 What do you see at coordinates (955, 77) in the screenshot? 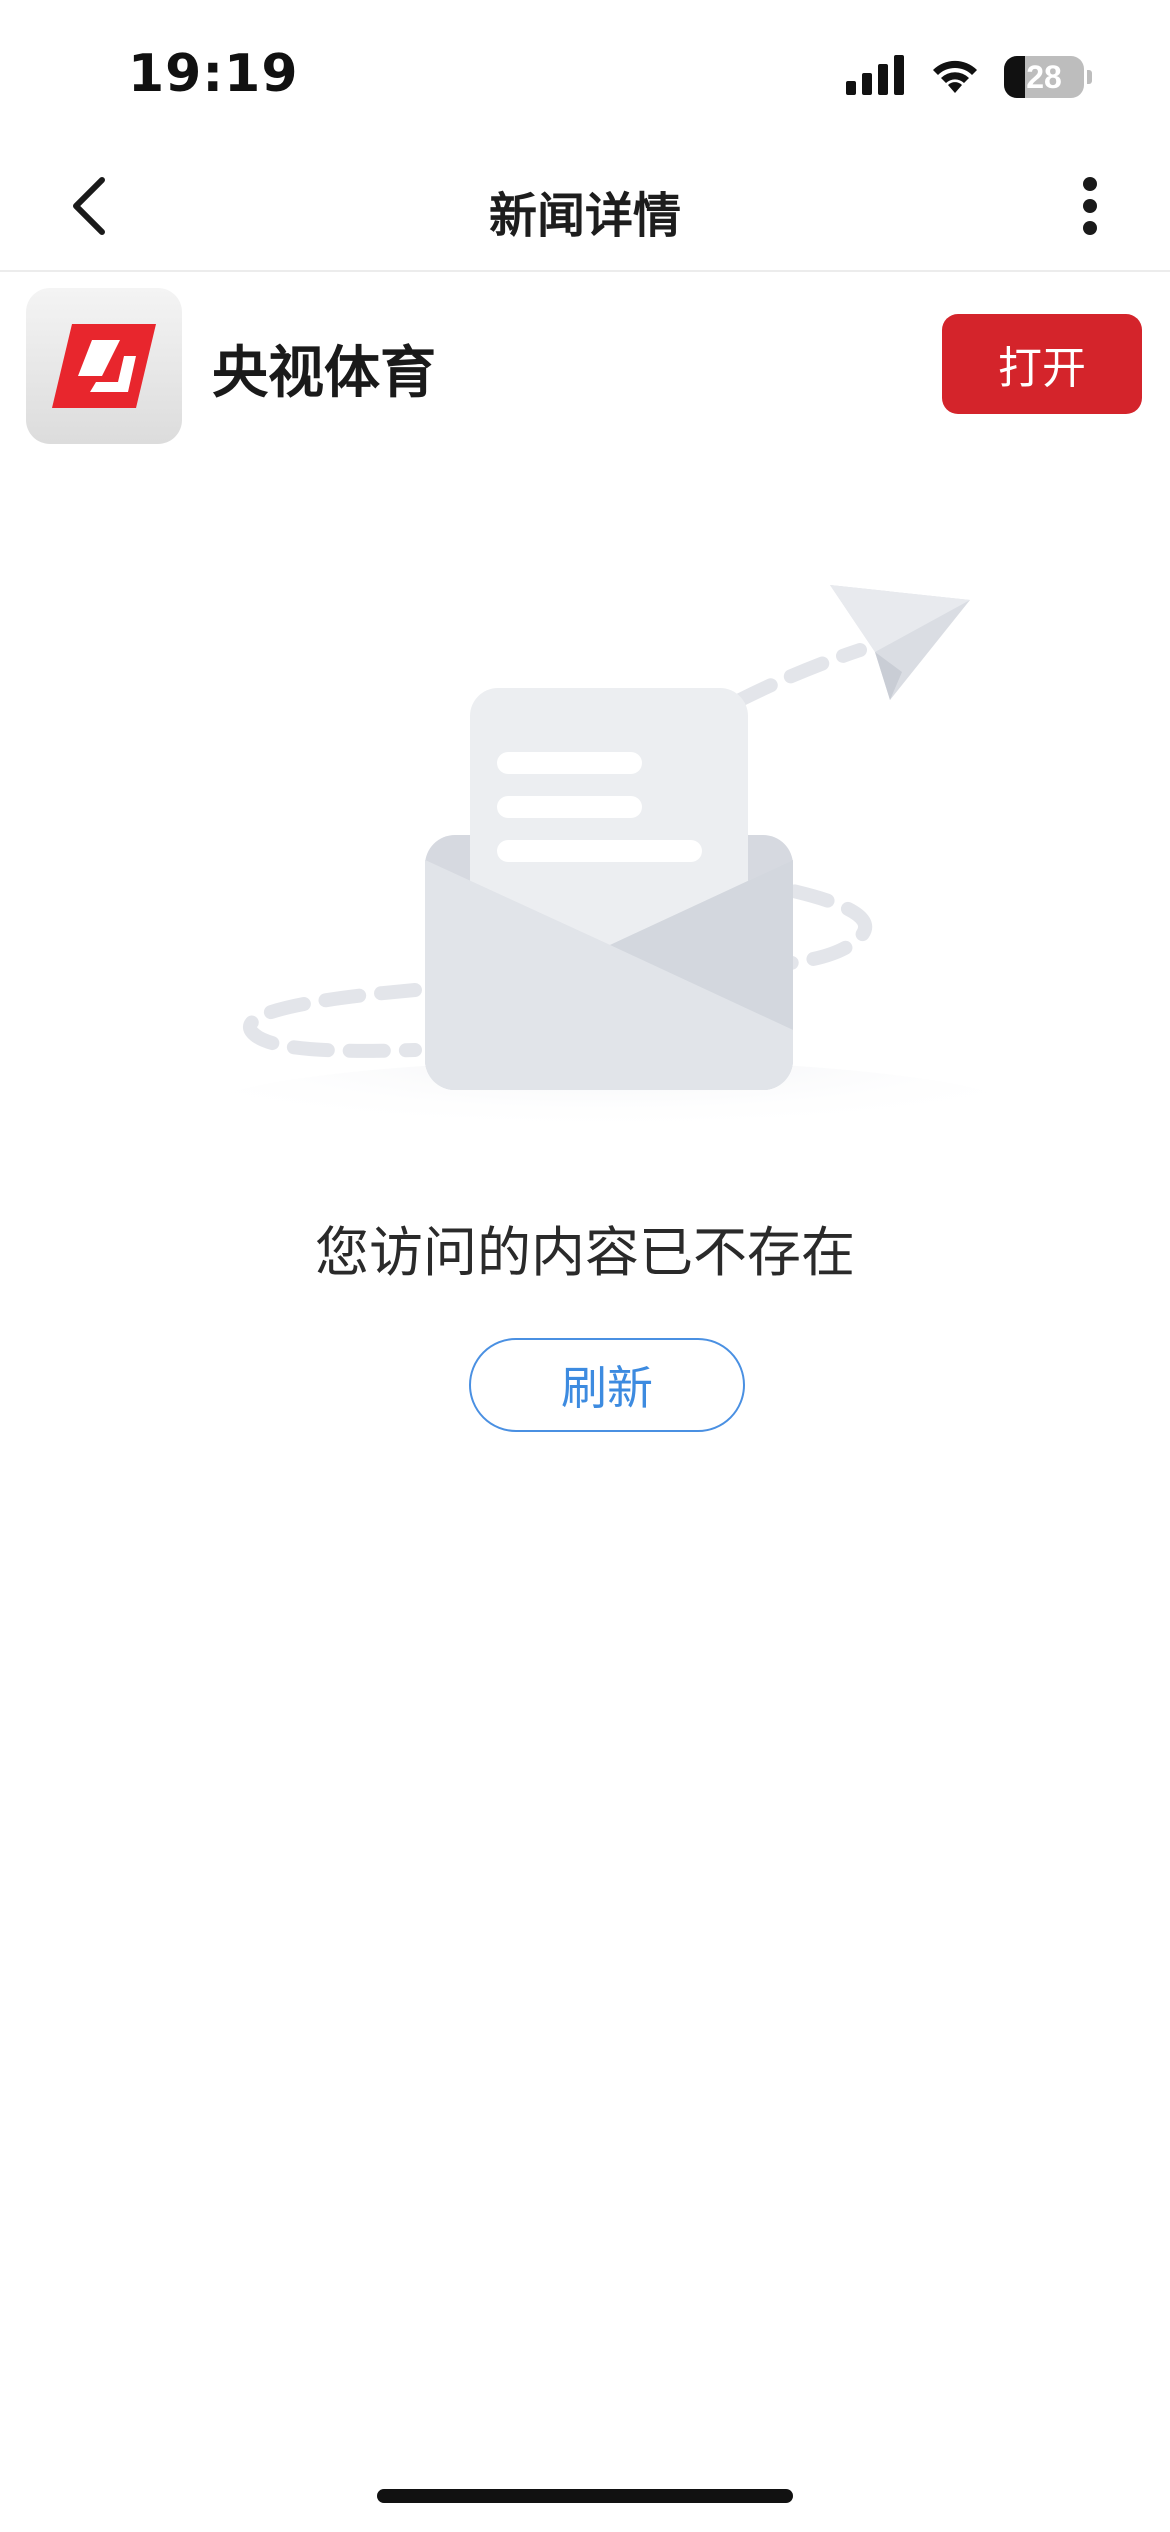
I see `wifi-icon` at bounding box center [955, 77].